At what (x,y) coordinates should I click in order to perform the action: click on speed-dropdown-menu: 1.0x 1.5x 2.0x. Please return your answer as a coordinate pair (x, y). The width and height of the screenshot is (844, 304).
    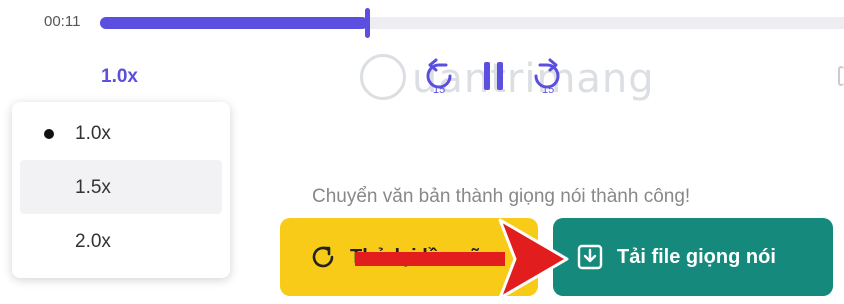
    Looking at the image, I should click on (121, 190).